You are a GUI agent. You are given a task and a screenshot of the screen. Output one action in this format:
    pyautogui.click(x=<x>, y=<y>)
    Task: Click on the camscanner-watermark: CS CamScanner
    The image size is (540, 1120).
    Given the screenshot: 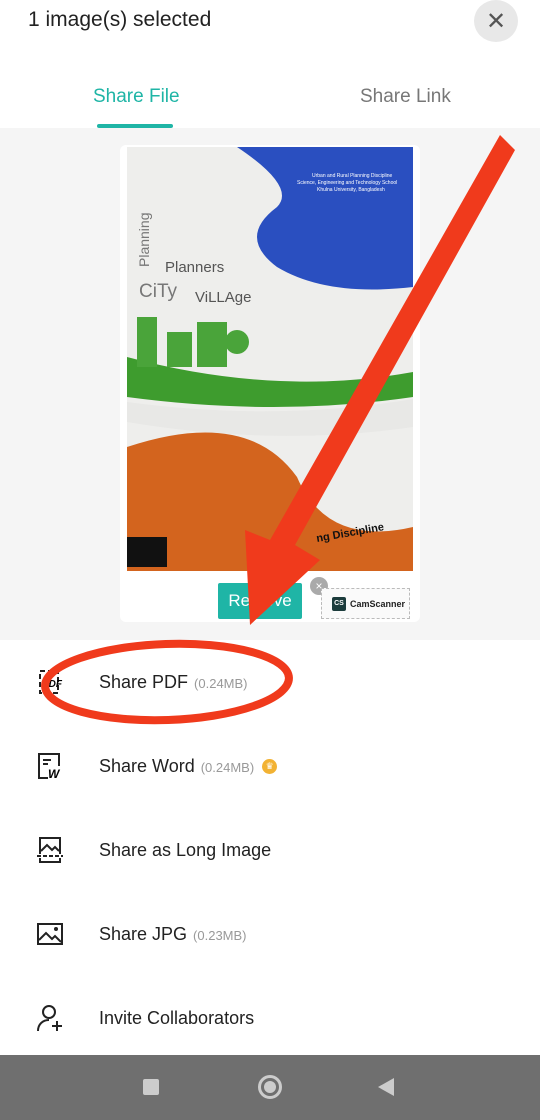 What is the action you would take?
    pyautogui.click(x=365, y=603)
    